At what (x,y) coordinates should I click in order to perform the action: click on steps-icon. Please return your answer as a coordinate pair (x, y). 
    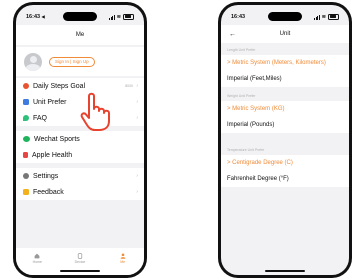
    Looking at the image, I should click on (26, 86).